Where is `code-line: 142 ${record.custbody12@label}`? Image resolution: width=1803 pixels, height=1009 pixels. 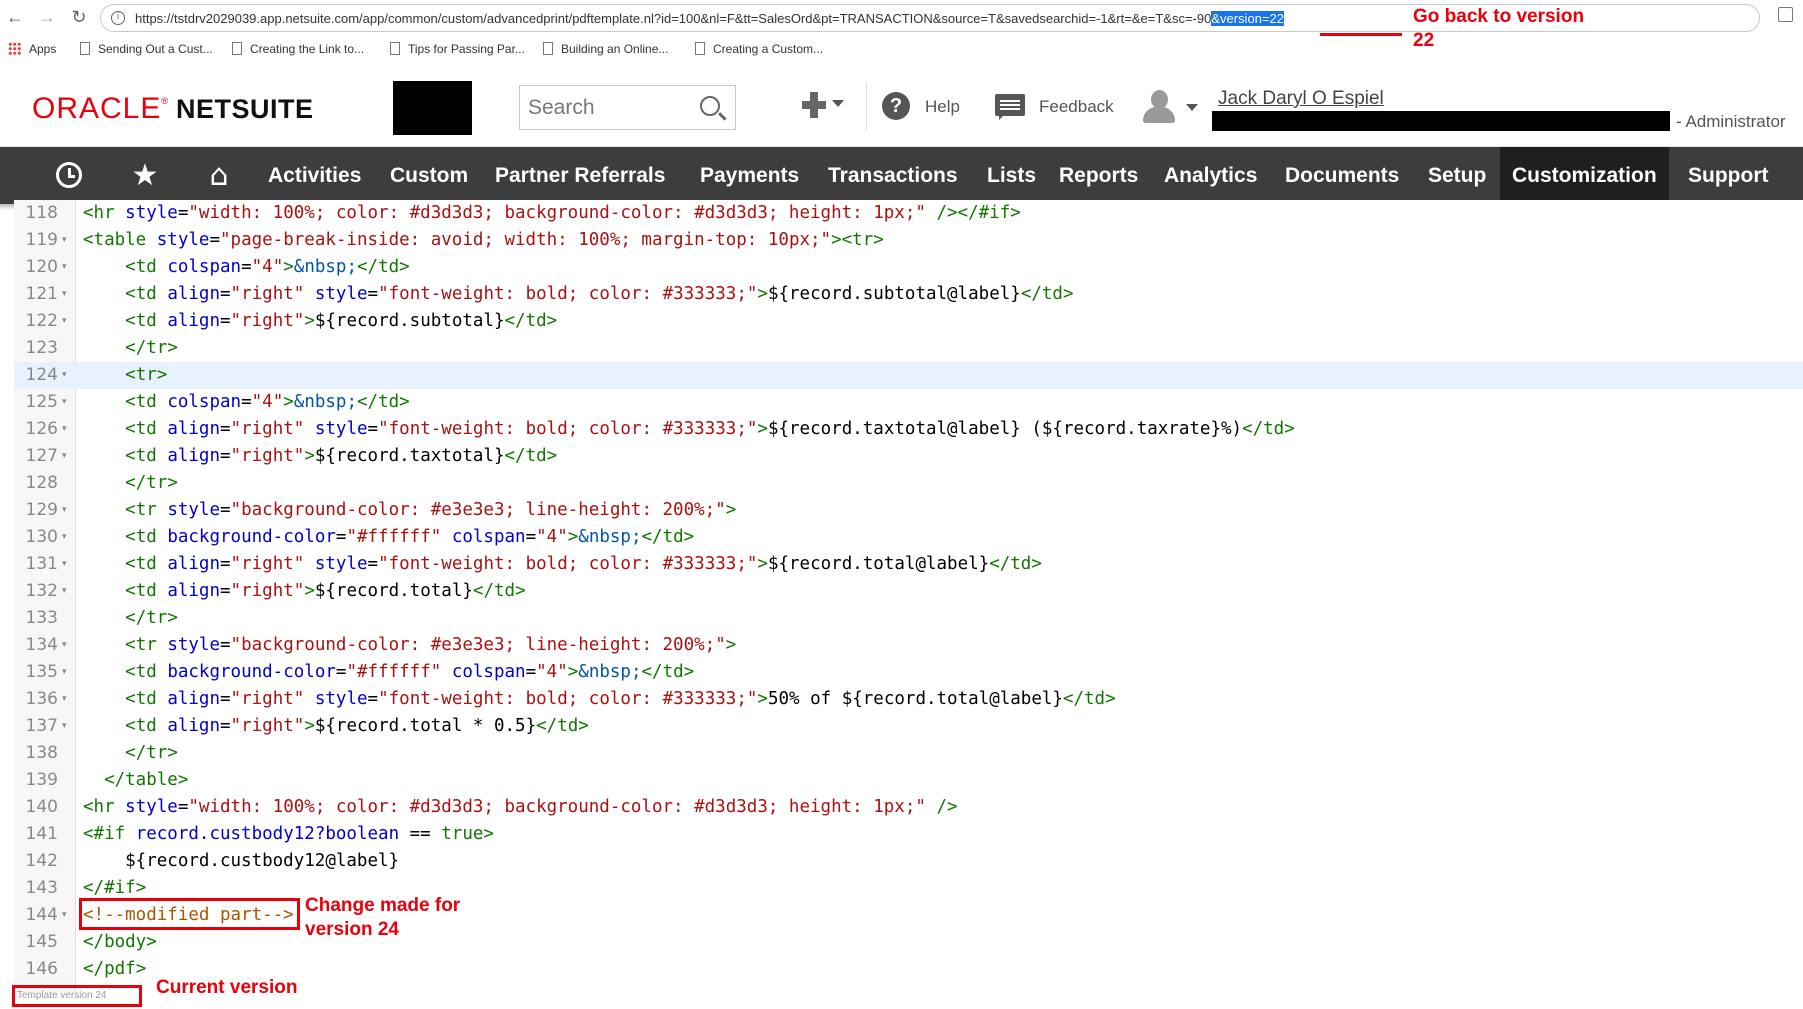 code-line: 142 ${record.custbody12@label} is located at coordinates (908, 861).